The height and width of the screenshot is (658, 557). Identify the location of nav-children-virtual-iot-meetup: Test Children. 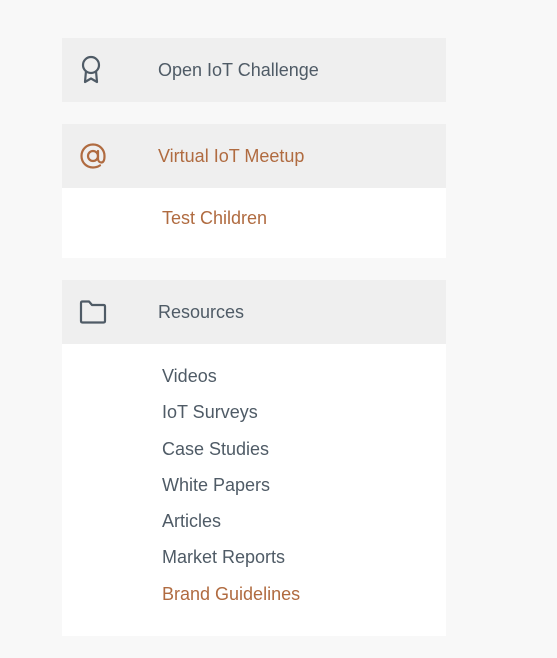
(254, 223).